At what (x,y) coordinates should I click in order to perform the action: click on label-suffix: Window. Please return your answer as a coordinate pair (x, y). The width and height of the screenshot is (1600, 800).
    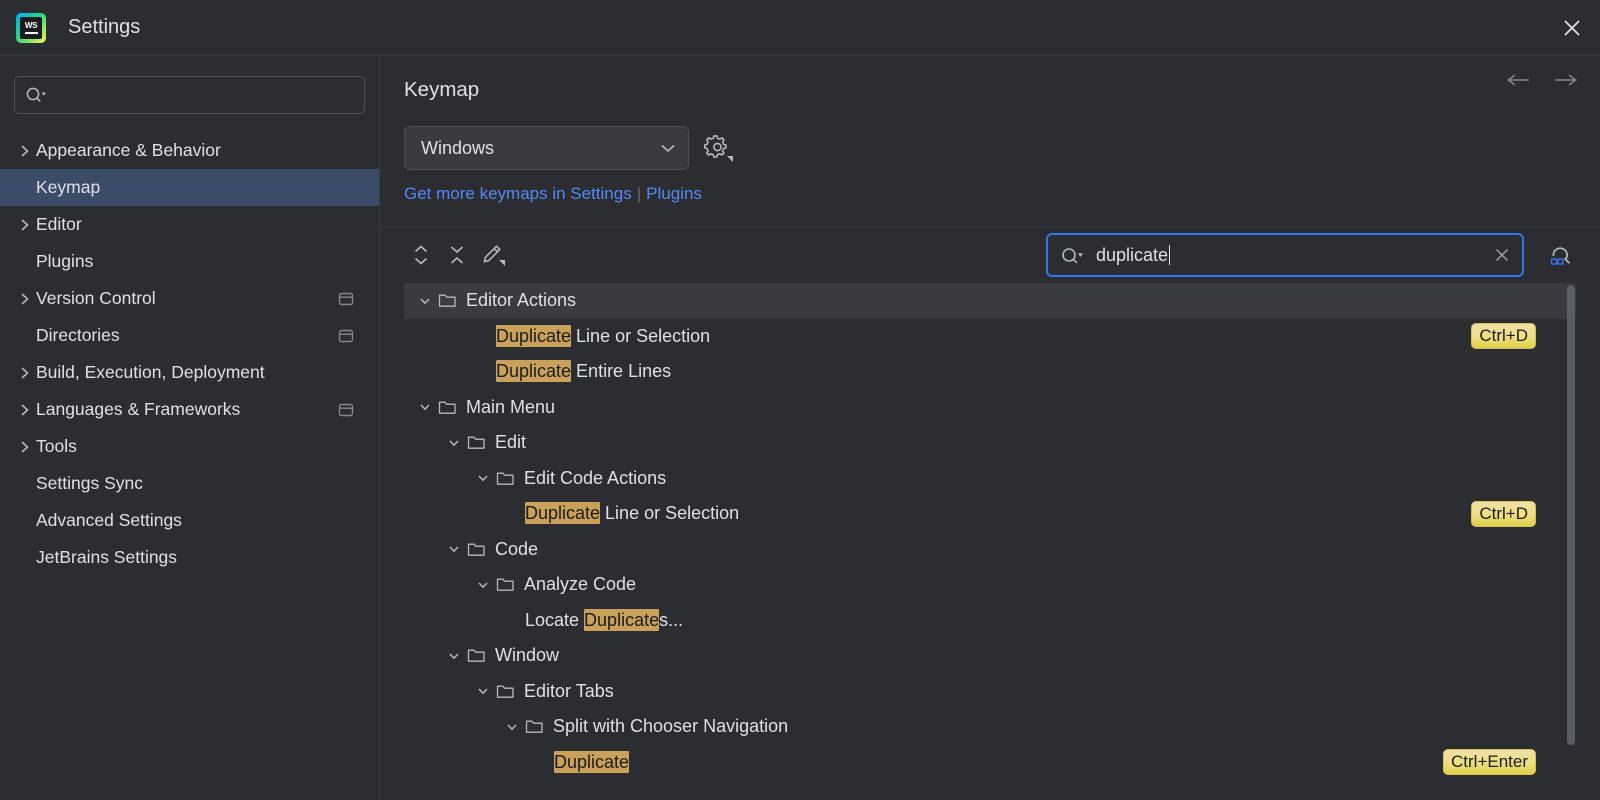
    Looking at the image, I should click on (527, 655).